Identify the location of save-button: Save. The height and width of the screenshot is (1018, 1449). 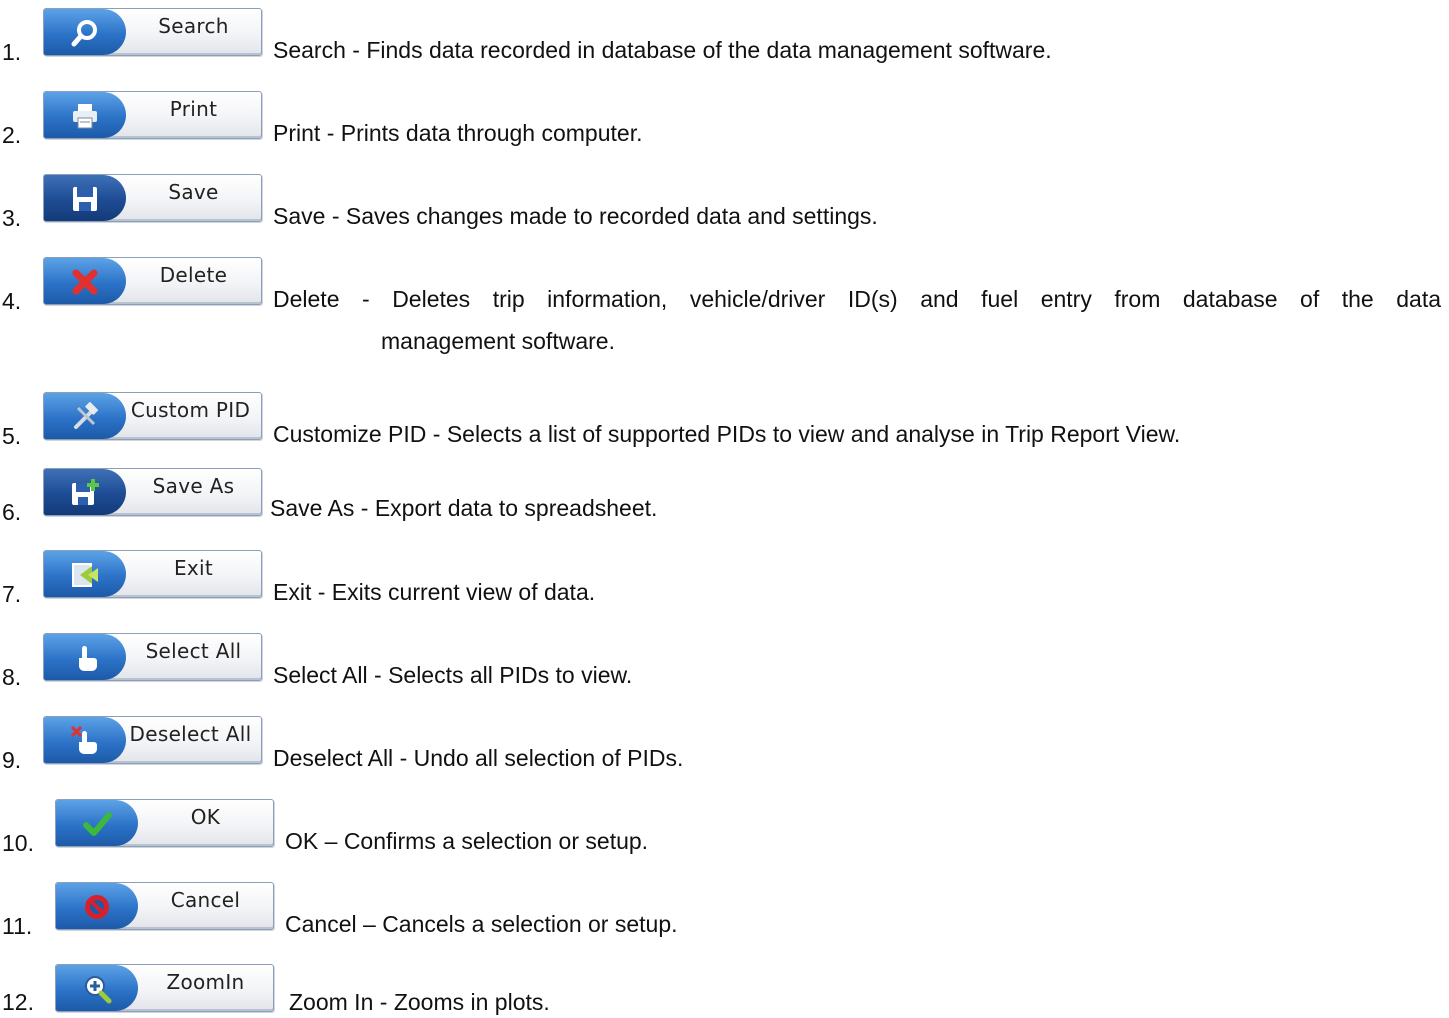
(152, 198).